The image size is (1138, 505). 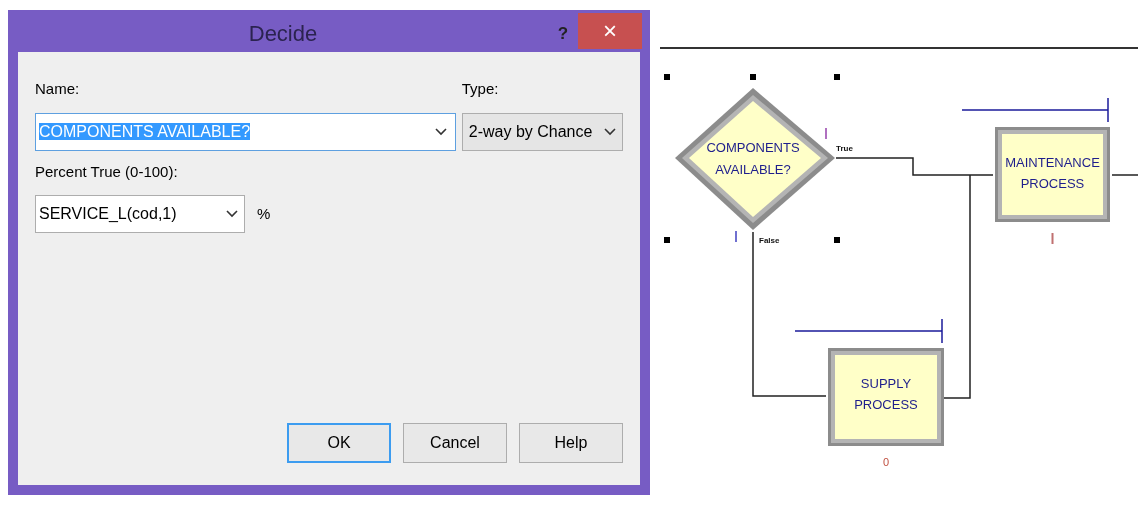 I want to click on dialog-button: OK, so click(x=339, y=443).